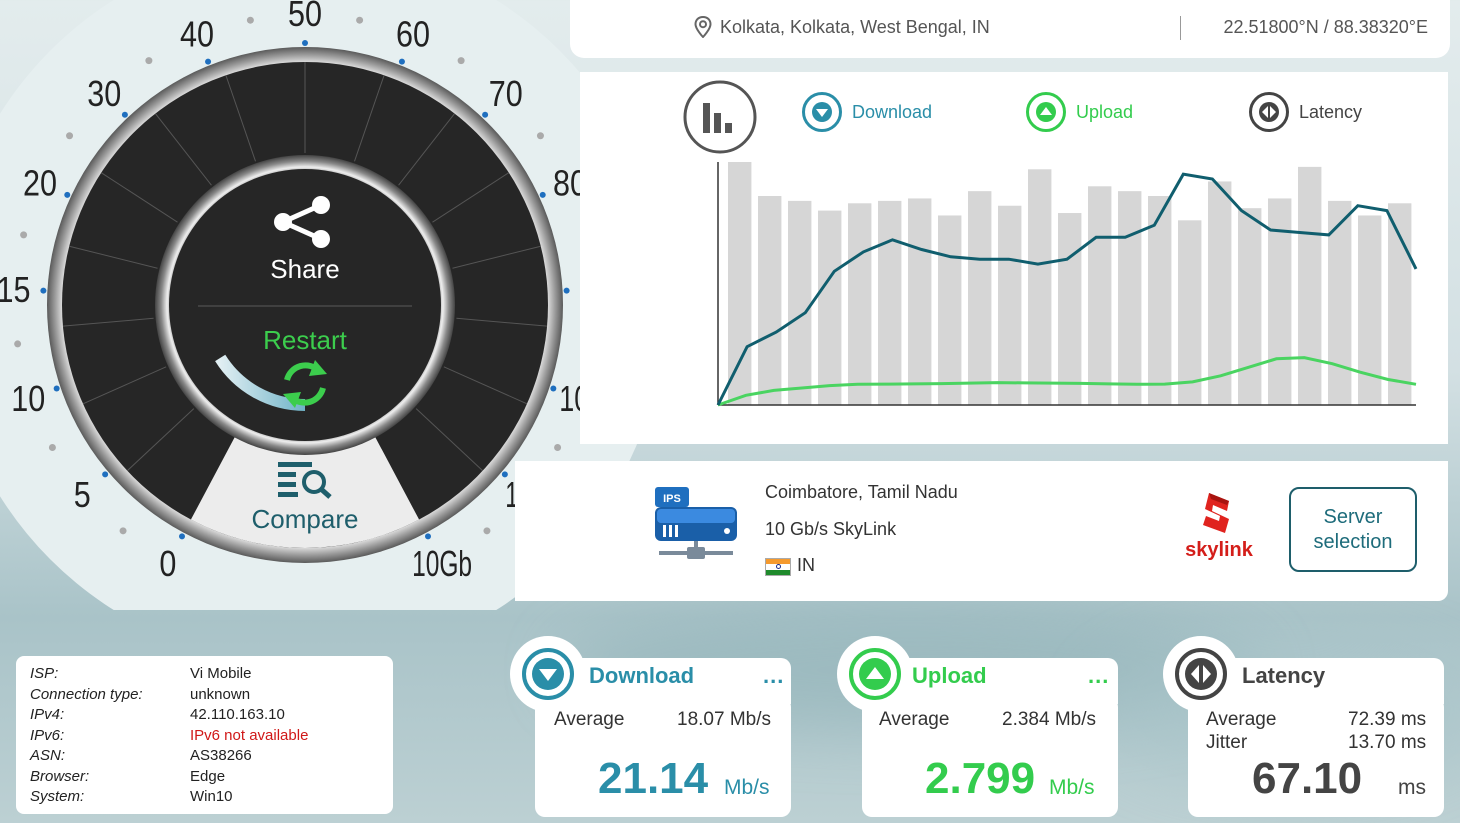 This screenshot has width=1460, height=823. I want to click on gauge-label: 60, so click(413, 34).